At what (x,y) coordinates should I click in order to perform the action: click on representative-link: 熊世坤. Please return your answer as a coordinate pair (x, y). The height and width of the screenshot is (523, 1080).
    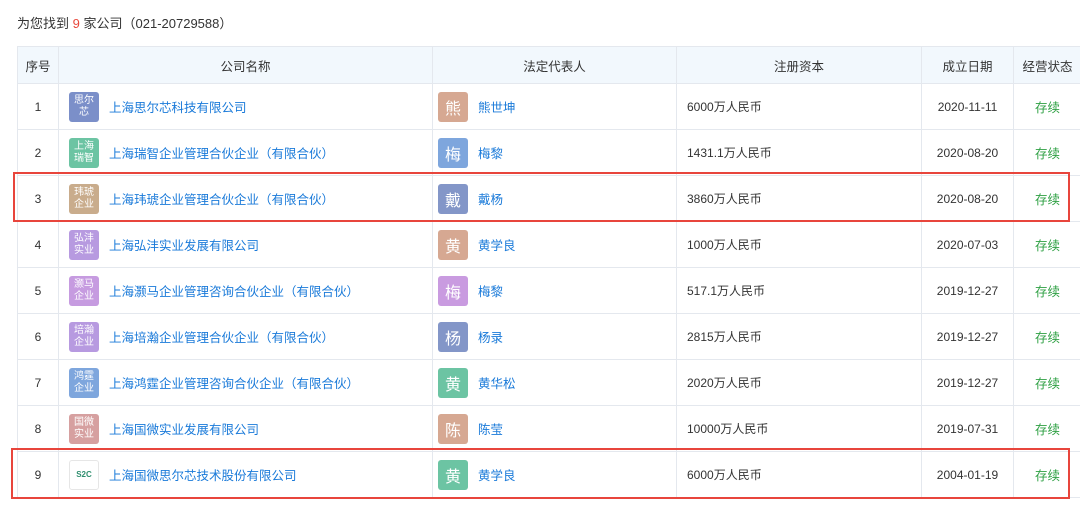
    Looking at the image, I should click on (497, 106).